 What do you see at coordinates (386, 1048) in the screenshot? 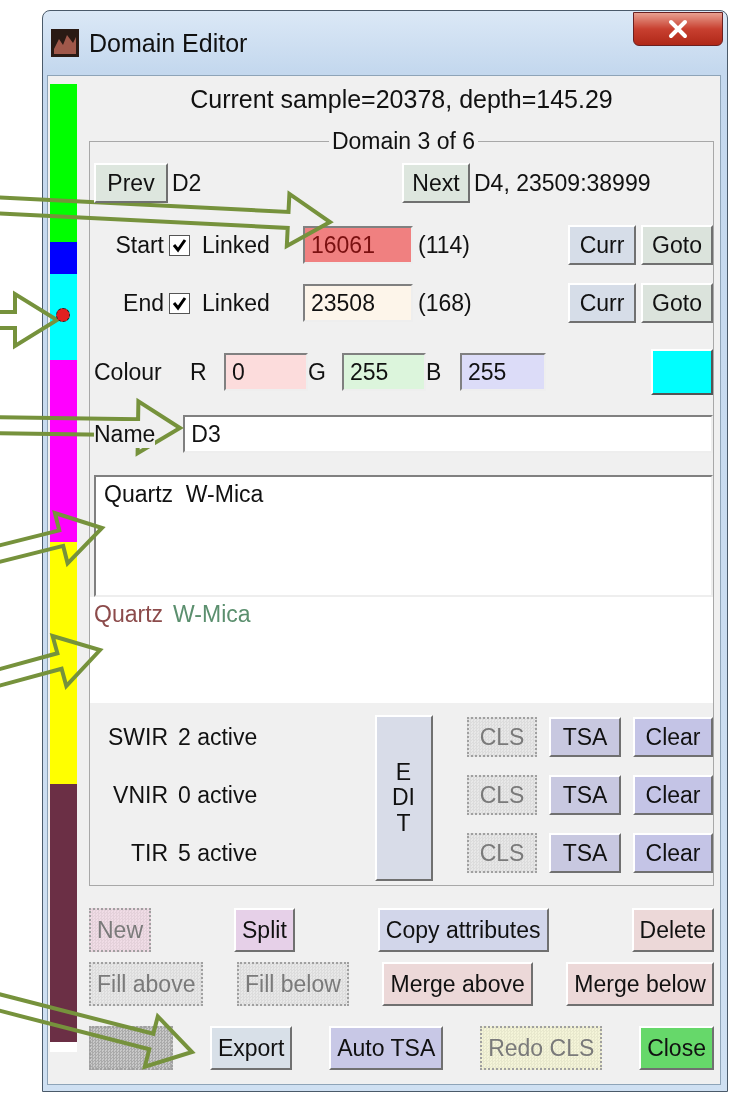
I see `action-button: Auto TSA` at bounding box center [386, 1048].